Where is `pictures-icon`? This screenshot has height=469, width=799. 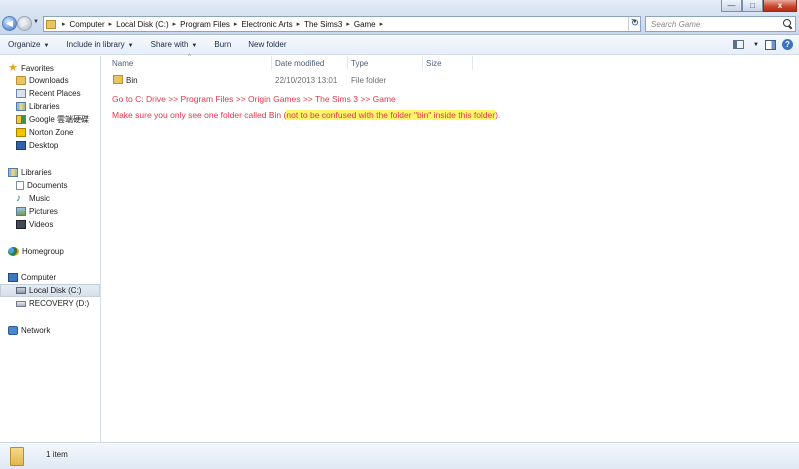 pictures-icon is located at coordinates (21, 211).